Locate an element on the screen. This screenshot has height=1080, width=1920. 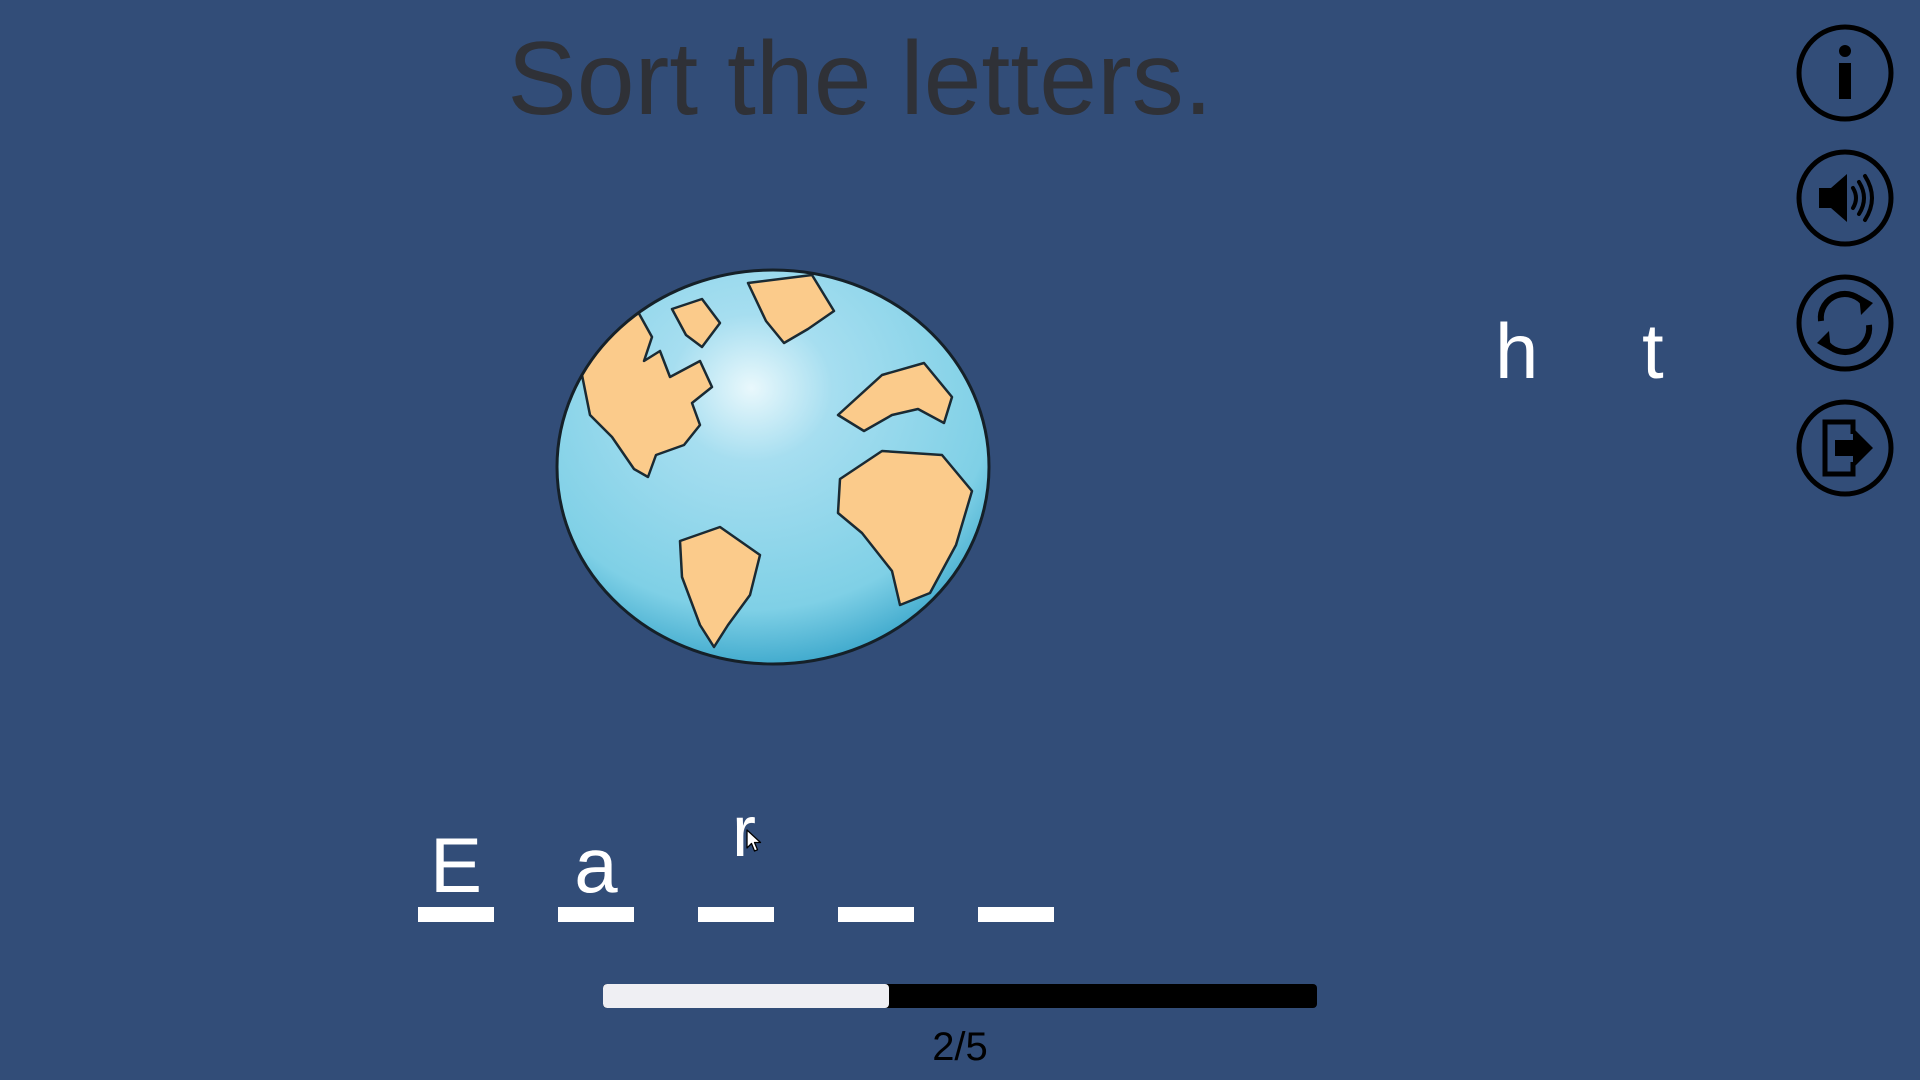
progress-label: 2/5 is located at coordinates (960, 1047).